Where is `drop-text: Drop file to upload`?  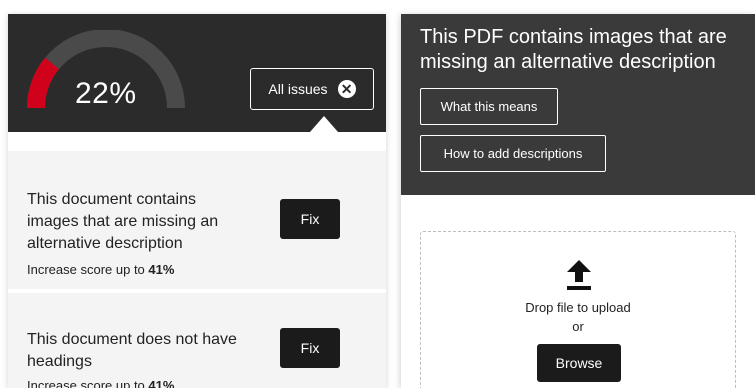 drop-text: Drop file to upload is located at coordinates (578, 307).